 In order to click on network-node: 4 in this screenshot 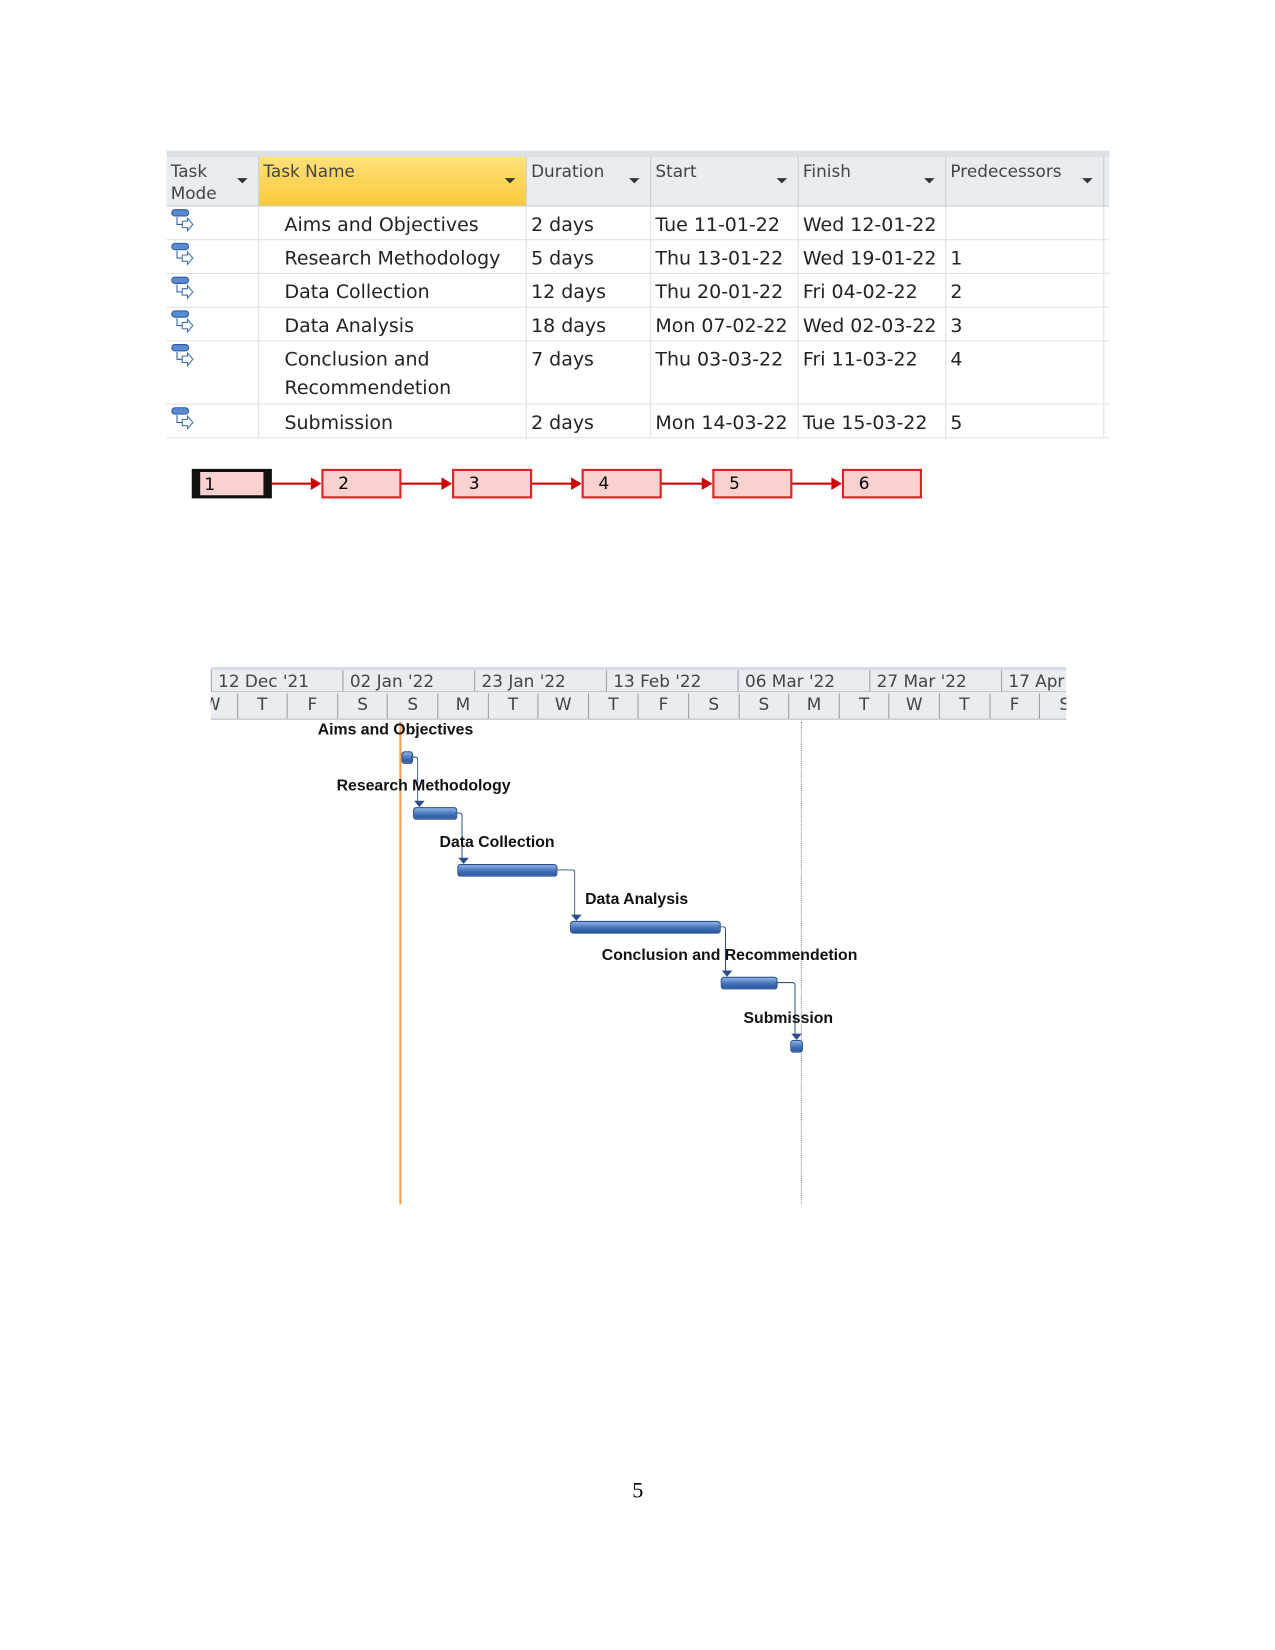, I will do `click(621, 483)`.